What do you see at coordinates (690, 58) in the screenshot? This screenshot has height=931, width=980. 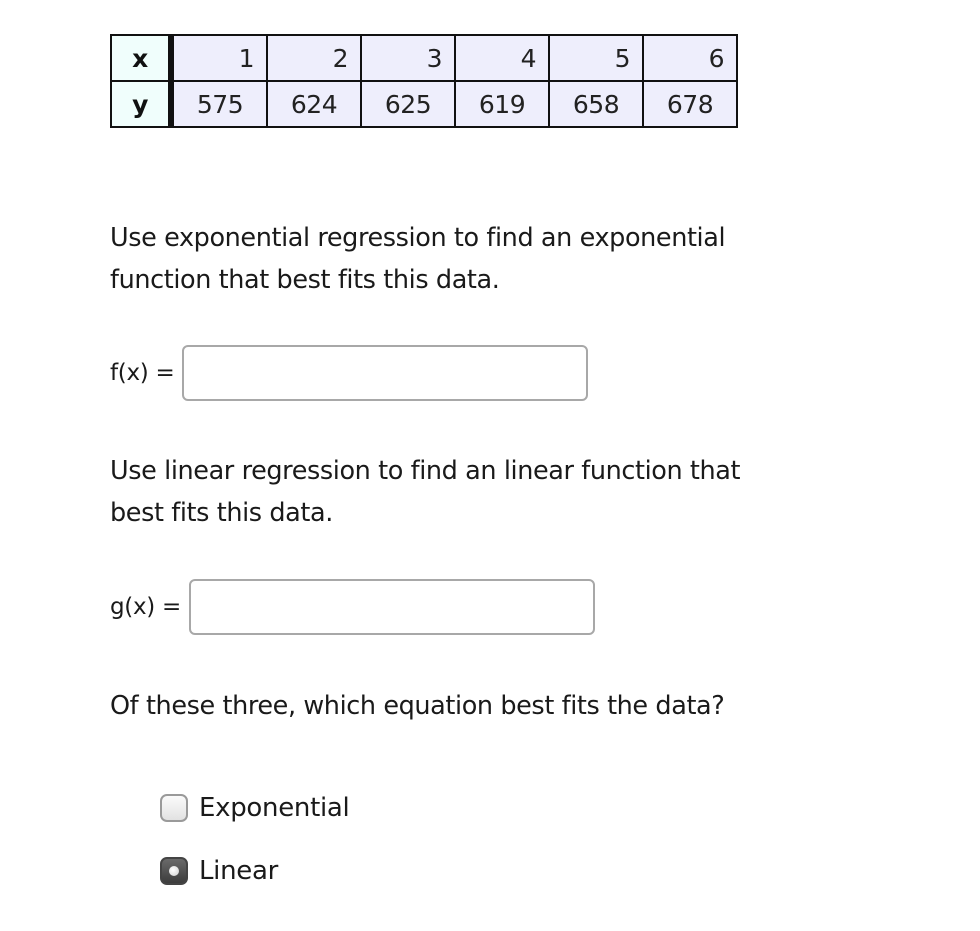 I see `x-value-cell: 6` at bounding box center [690, 58].